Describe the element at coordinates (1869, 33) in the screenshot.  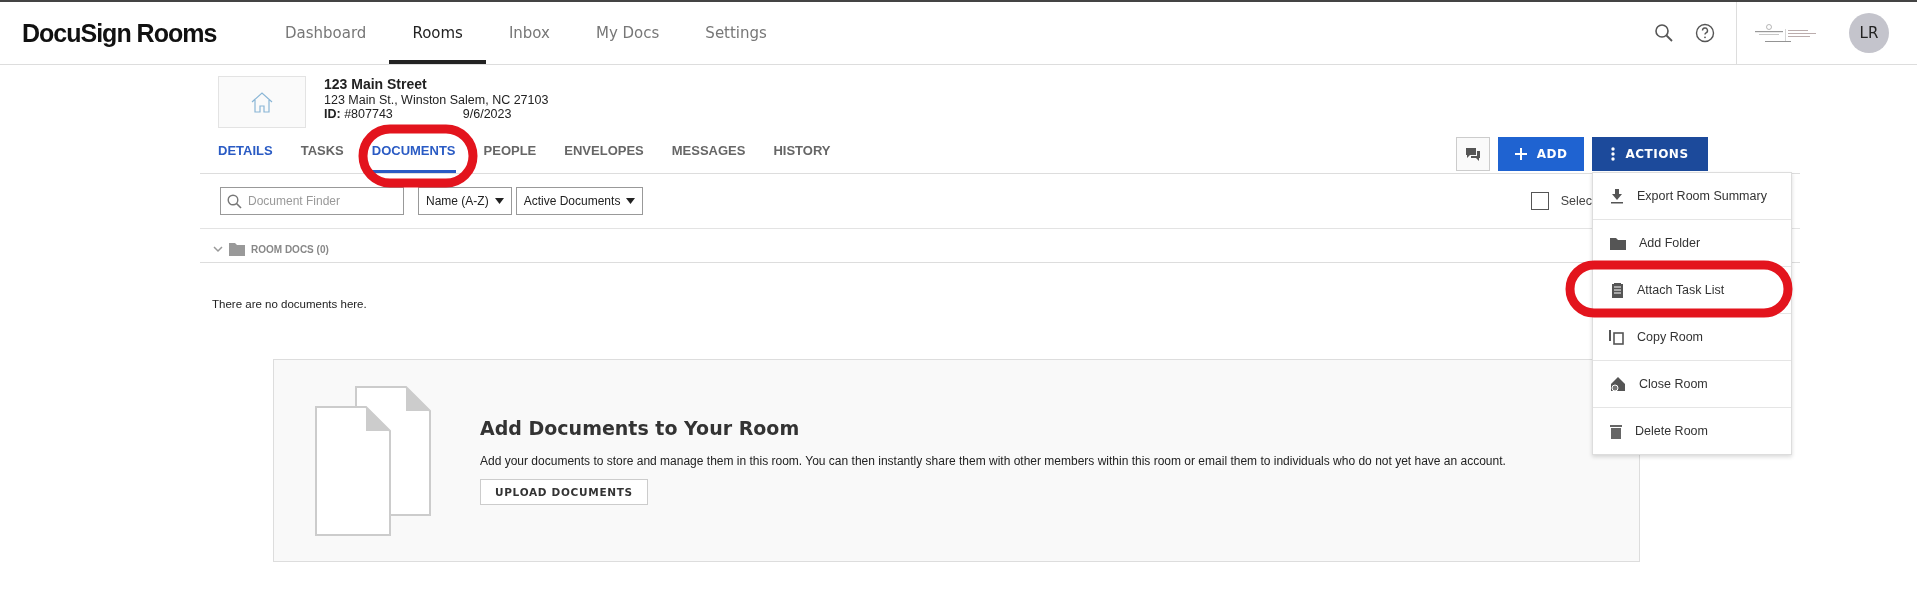
I see `user-avatar: LR` at that location.